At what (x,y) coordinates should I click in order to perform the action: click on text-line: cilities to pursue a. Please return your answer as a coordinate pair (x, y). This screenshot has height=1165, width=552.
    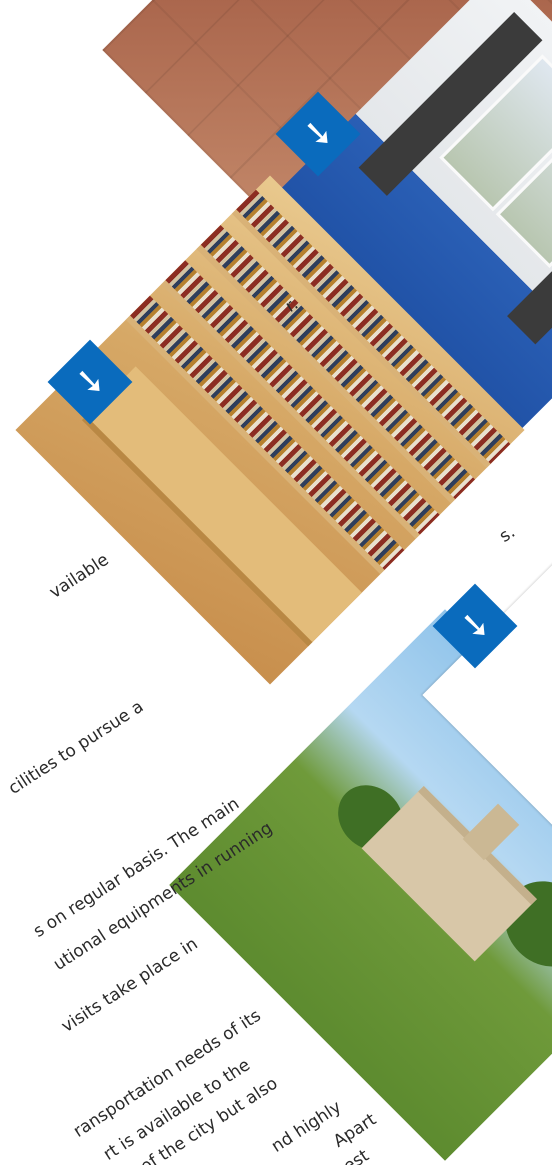
    Looking at the image, I should click on (76, 747).